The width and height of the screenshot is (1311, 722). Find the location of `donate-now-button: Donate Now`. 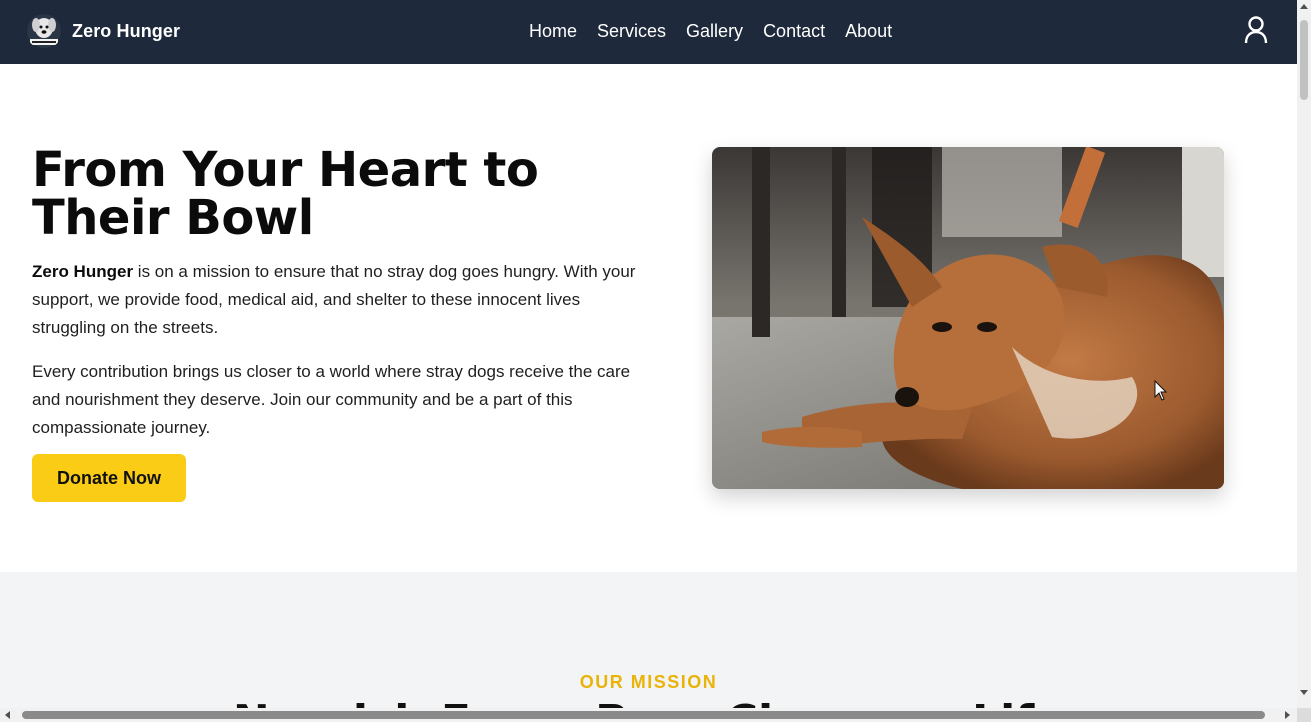

donate-now-button: Donate Now is located at coordinates (109, 478).